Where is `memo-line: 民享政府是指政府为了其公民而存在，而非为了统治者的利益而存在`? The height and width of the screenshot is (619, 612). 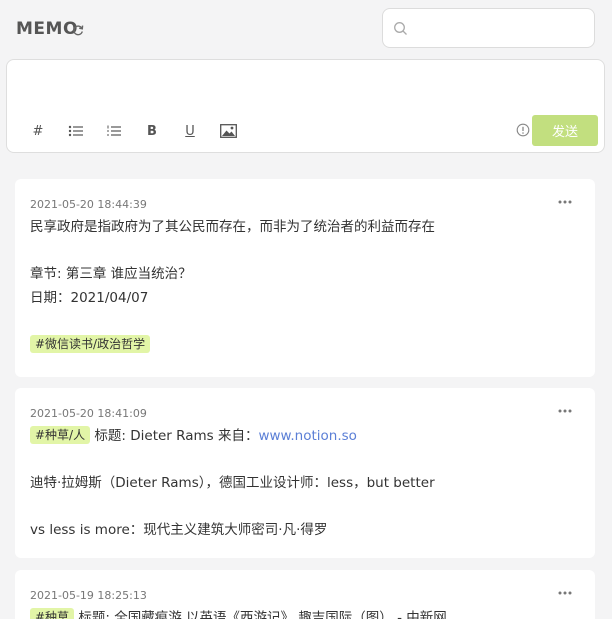 memo-line: 民享政府是指政府为了其公民而存在，而非为了统治者的利益而存在 is located at coordinates (232, 227).